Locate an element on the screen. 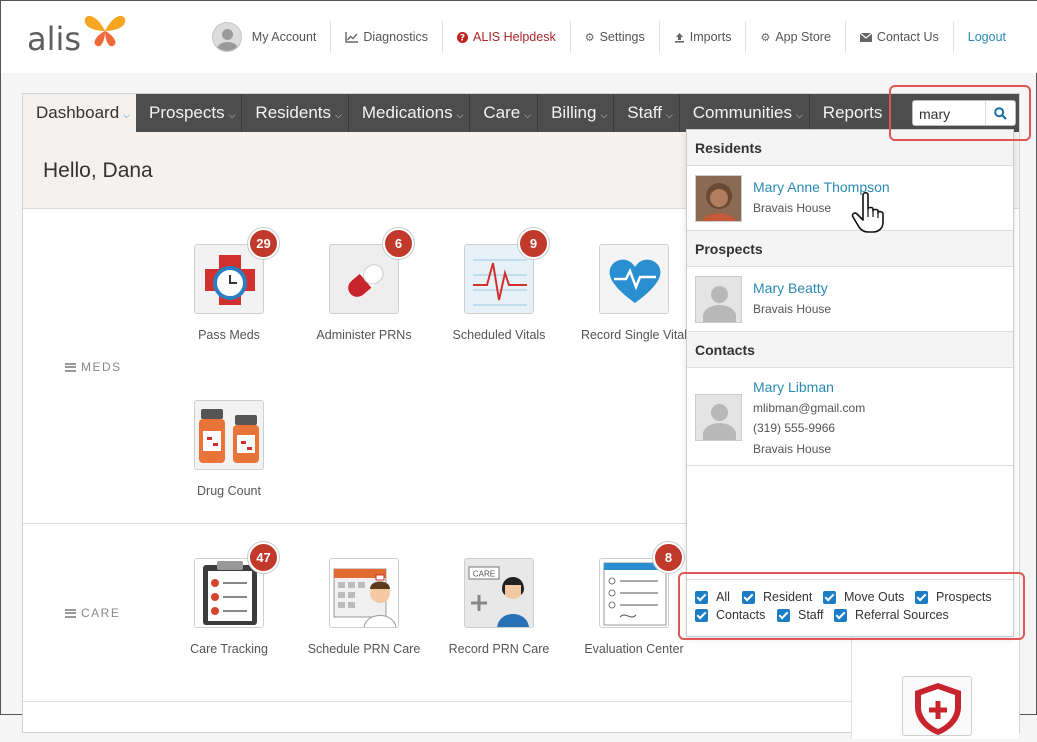 The width and height of the screenshot is (1037, 742). app-store-link: ⚙ App Store is located at coordinates (794, 37).